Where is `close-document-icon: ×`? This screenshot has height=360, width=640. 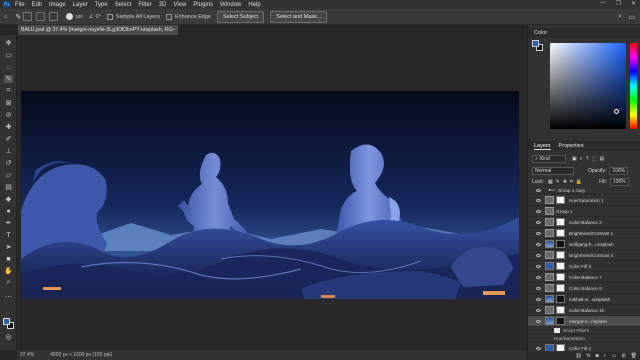 close-document-icon: × is located at coordinates (173, 30).